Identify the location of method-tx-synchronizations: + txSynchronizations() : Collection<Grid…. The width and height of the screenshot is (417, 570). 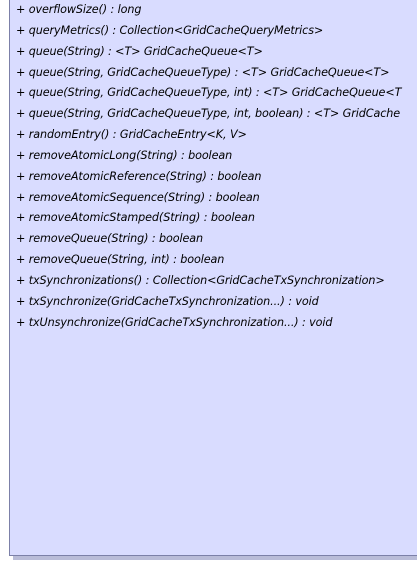
(200, 280).